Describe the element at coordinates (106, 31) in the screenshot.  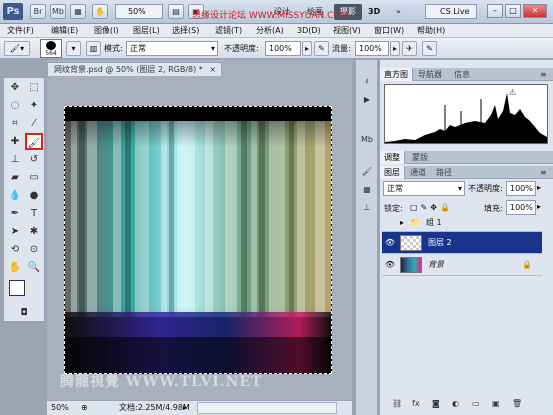
I see `menu-image: 图像(I)` at that location.